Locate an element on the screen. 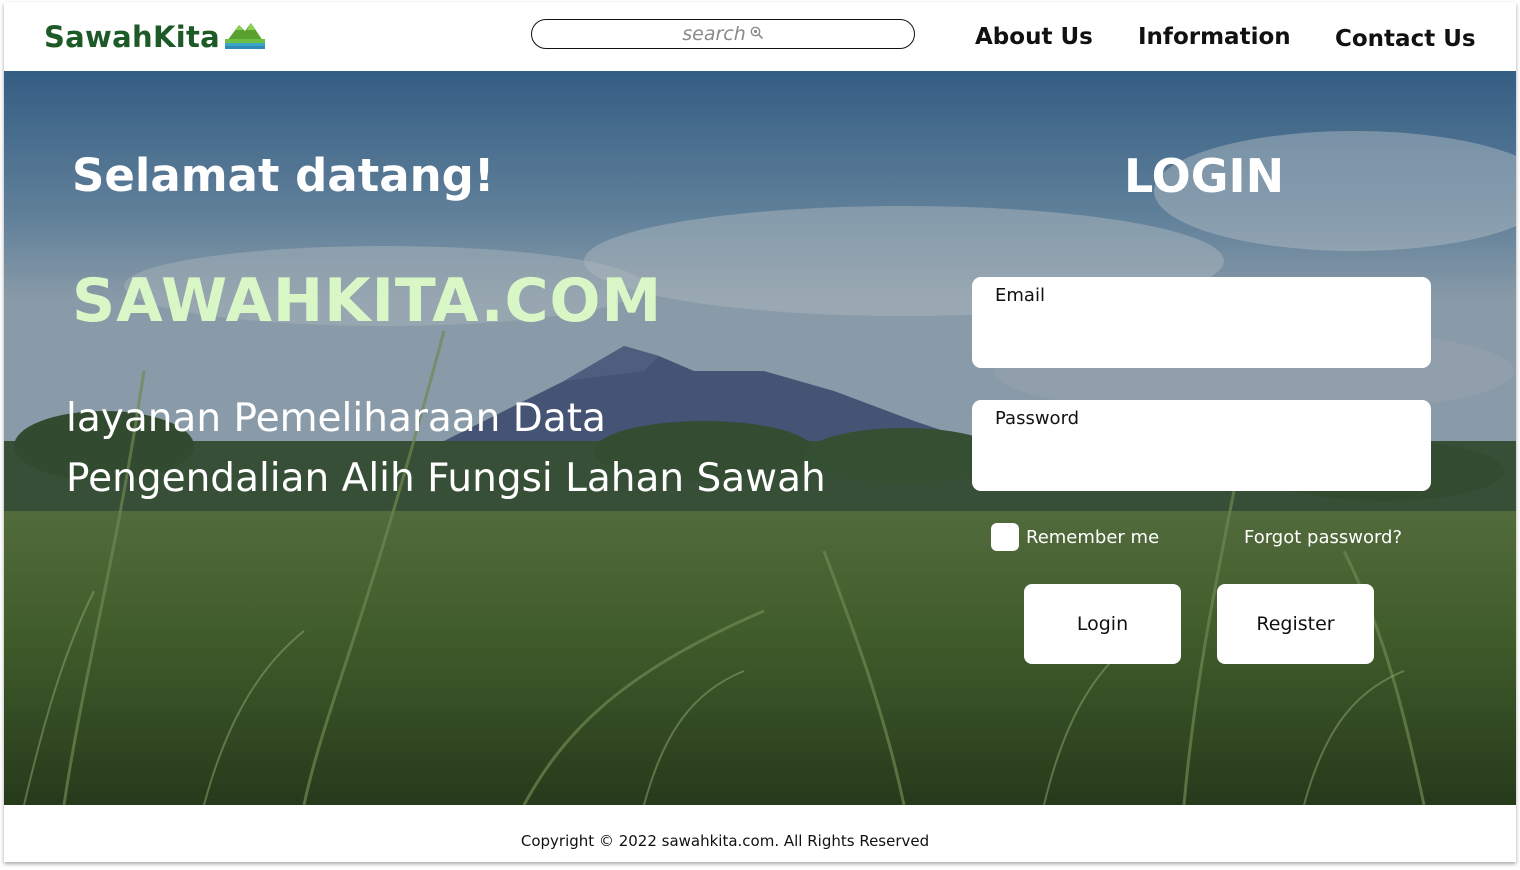  email-field: Email is located at coordinates (1201, 322).